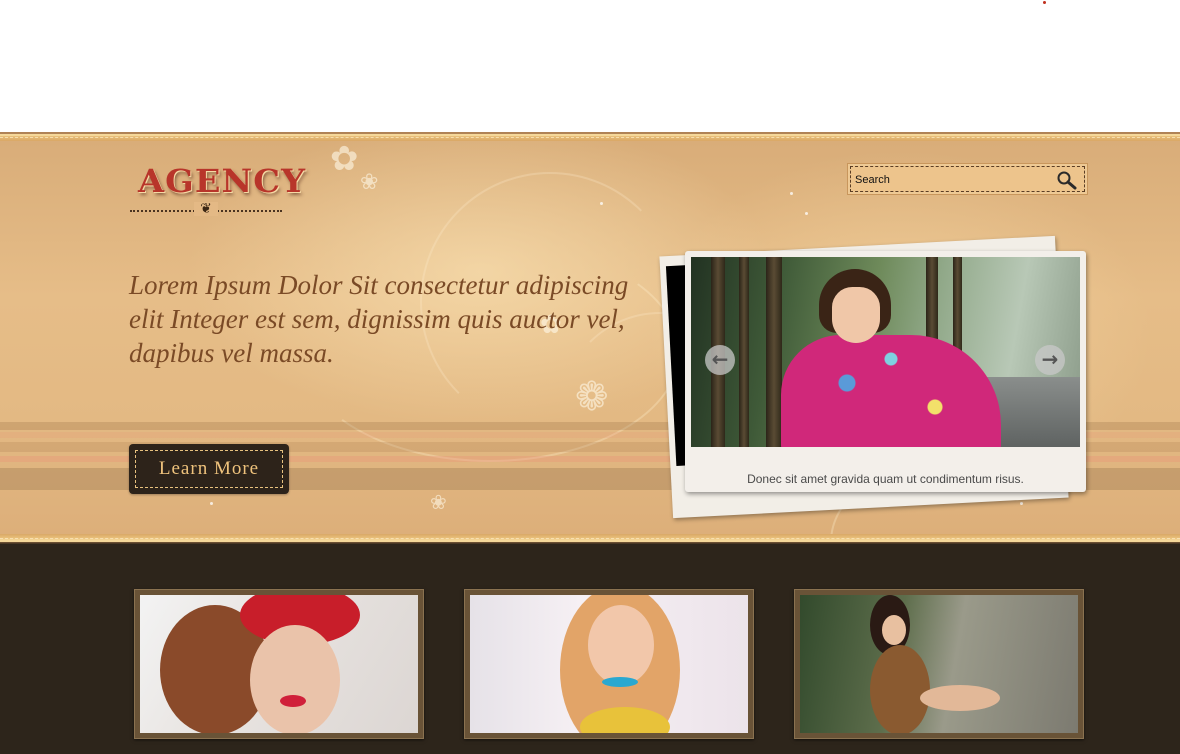 The height and width of the screenshot is (754, 1180). What do you see at coordinates (590, 539) in the screenshot?
I see `hero-bottom-border` at bounding box center [590, 539].